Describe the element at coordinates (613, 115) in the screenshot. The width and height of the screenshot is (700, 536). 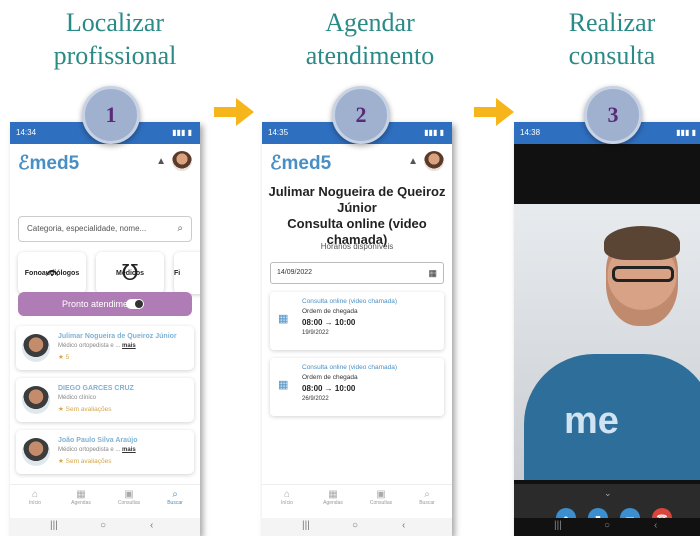
I see `step-3-badge: 3` at that location.